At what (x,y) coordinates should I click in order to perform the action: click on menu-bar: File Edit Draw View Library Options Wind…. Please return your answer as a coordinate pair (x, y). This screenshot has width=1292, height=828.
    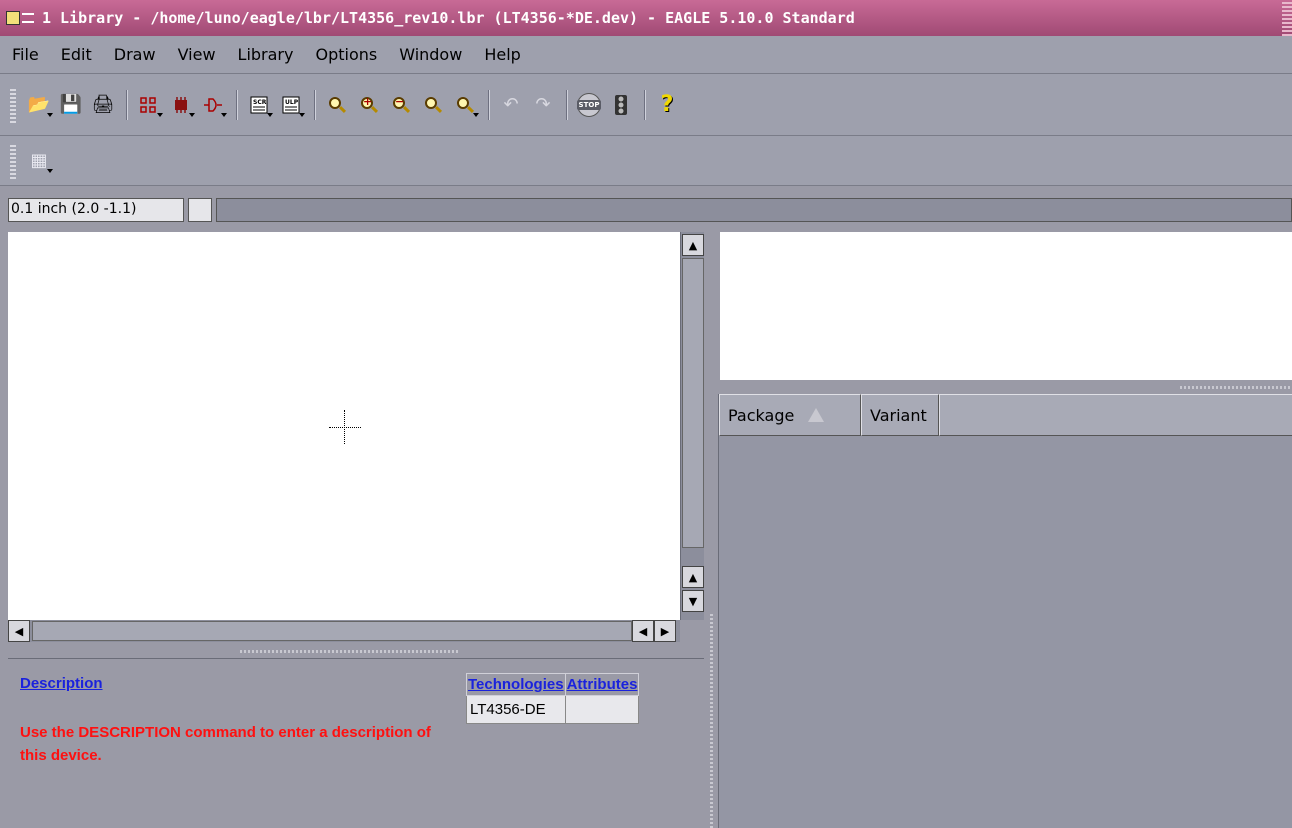
    Looking at the image, I should click on (646, 55).